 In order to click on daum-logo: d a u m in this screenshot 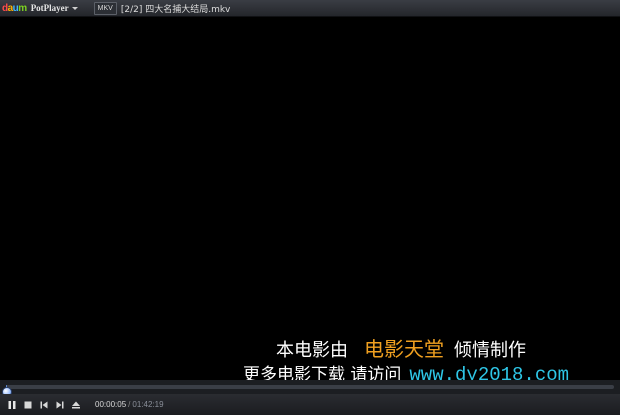, I will do `click(14, 8)`.